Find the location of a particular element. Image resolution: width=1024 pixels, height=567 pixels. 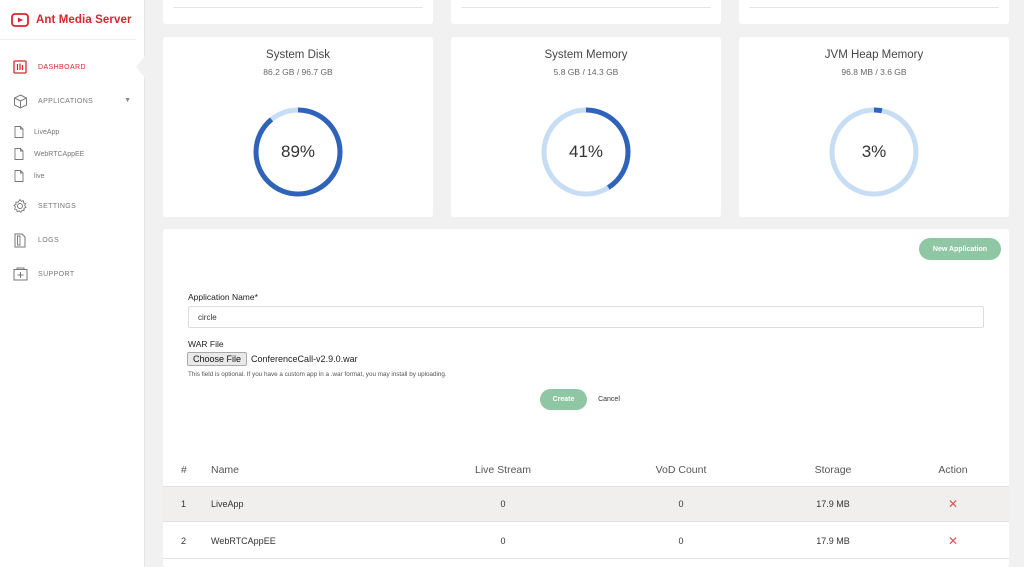

stat-card-system-disk: System Disk 86.2 GB / 96.7 GB 89% is located at coordinates (298, 127).